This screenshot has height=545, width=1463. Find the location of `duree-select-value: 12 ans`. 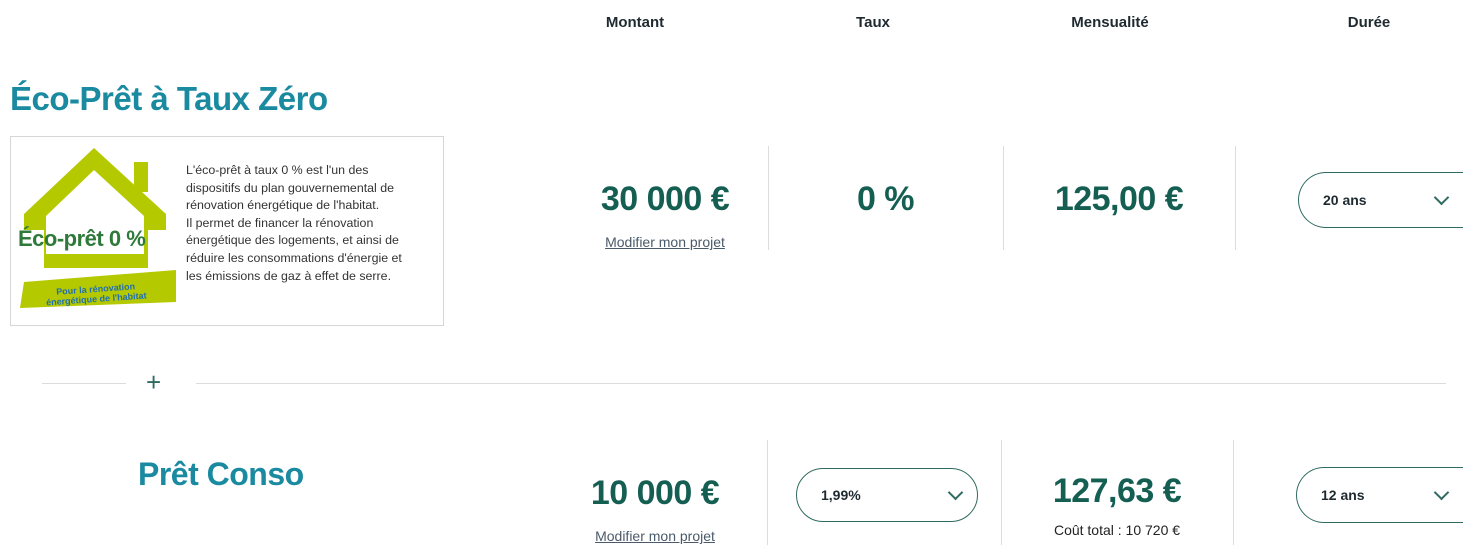

duree-select-value: 12 ans is located at coordinates (1343, 495).